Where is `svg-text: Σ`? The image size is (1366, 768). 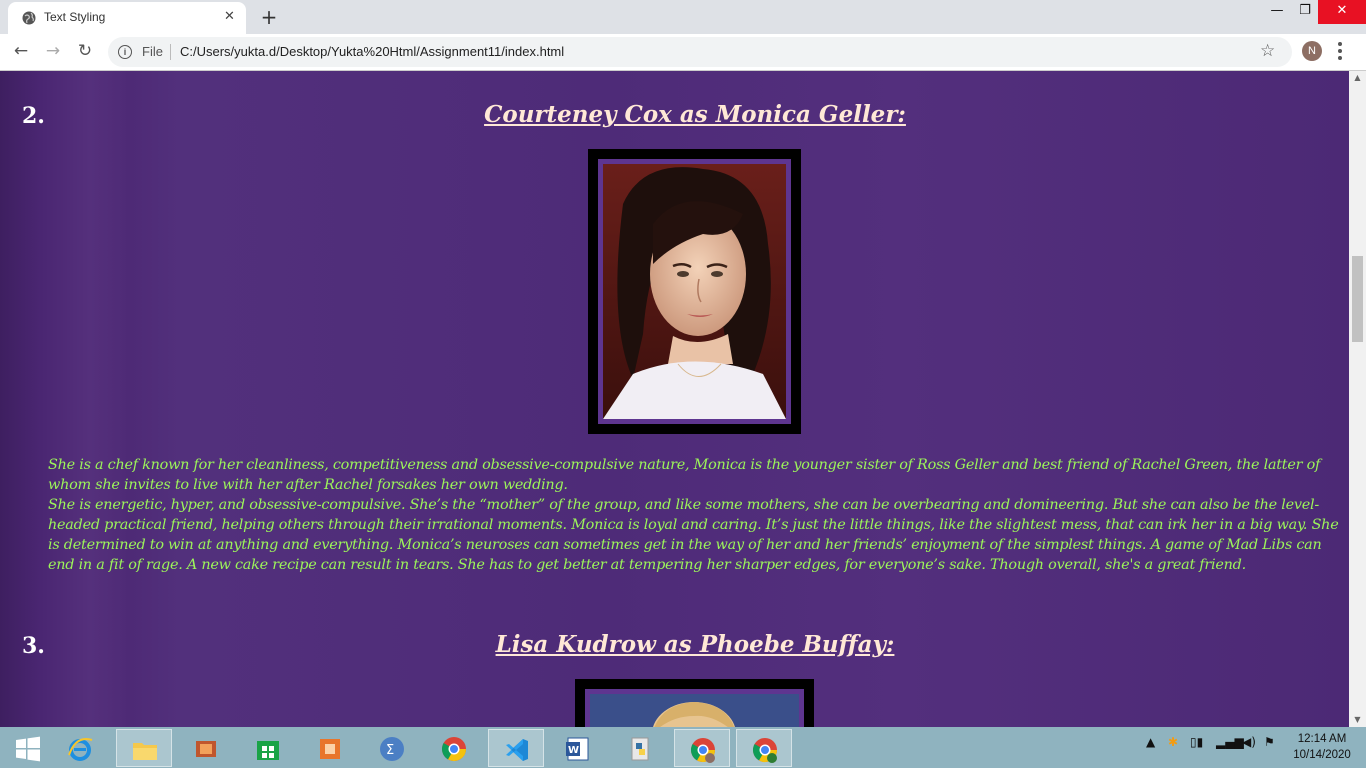 svg-text: Σ is located at coordinates (390, 750).